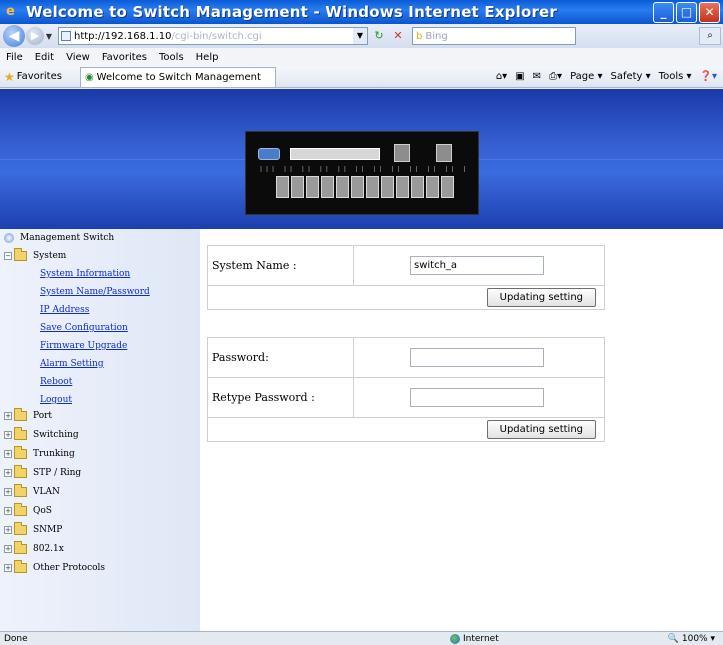  What do you see at coordinates (708, 76) in the screenshot?
I see `help-icon: ❓▾` at bounding box center [708, 76].